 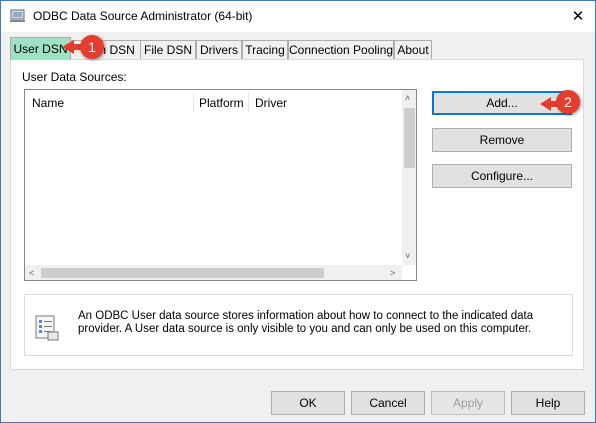 I want to click on window-title: ODBC Data Source Administrator (64-bit), so click(x=143, y=16).